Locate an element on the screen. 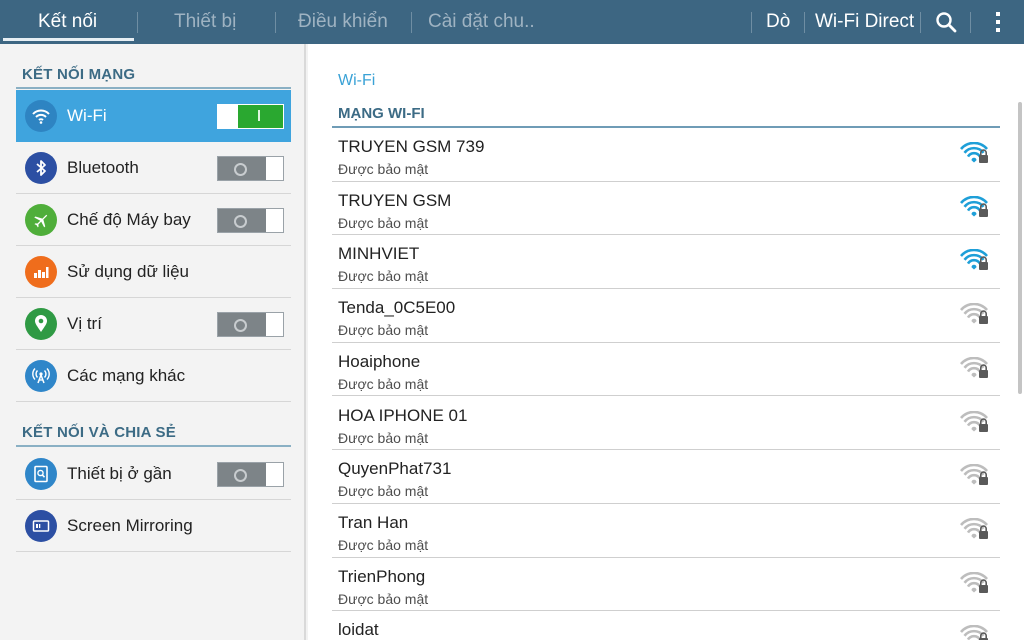  network-name: TrienPhong is located at coordinates (382, 576).